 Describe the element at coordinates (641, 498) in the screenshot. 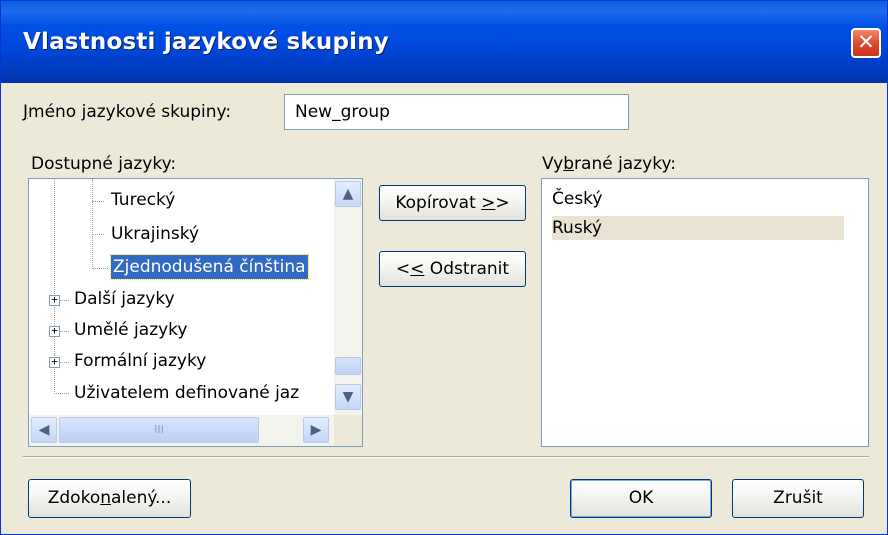

I see `ok-button: OK` at that location.